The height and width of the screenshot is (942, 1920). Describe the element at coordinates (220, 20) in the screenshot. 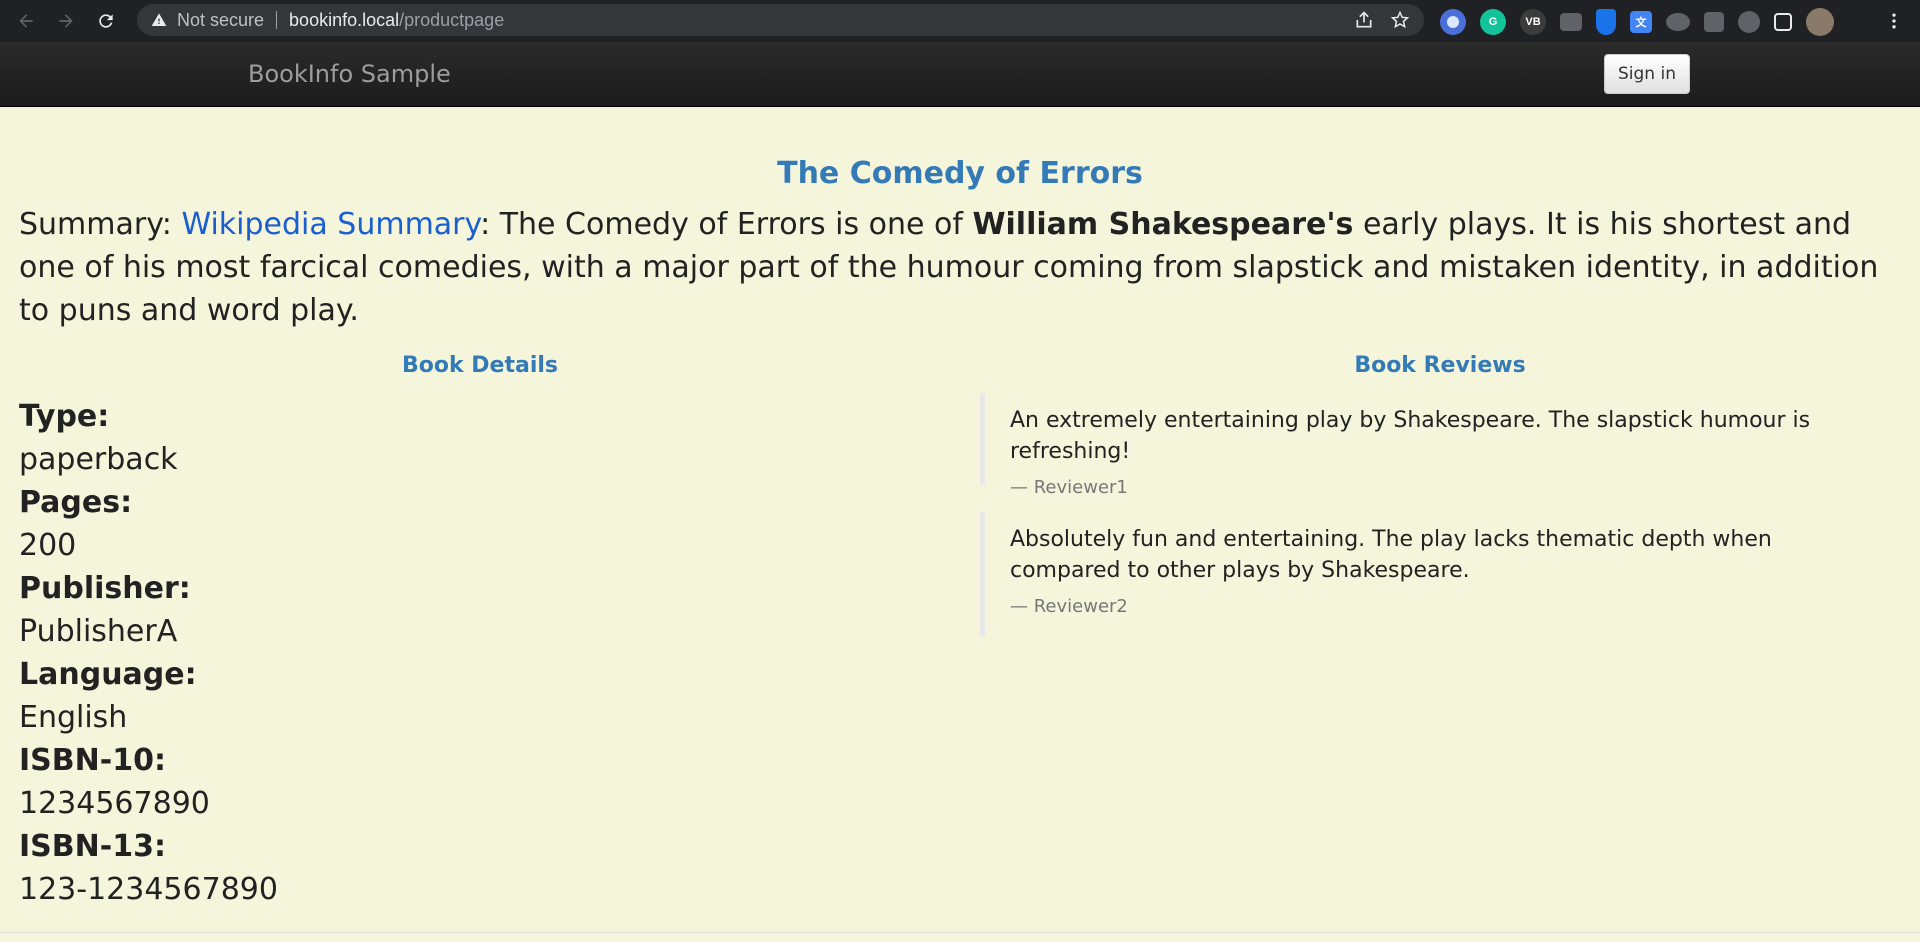

I see `security-label: Not secure` at that location.